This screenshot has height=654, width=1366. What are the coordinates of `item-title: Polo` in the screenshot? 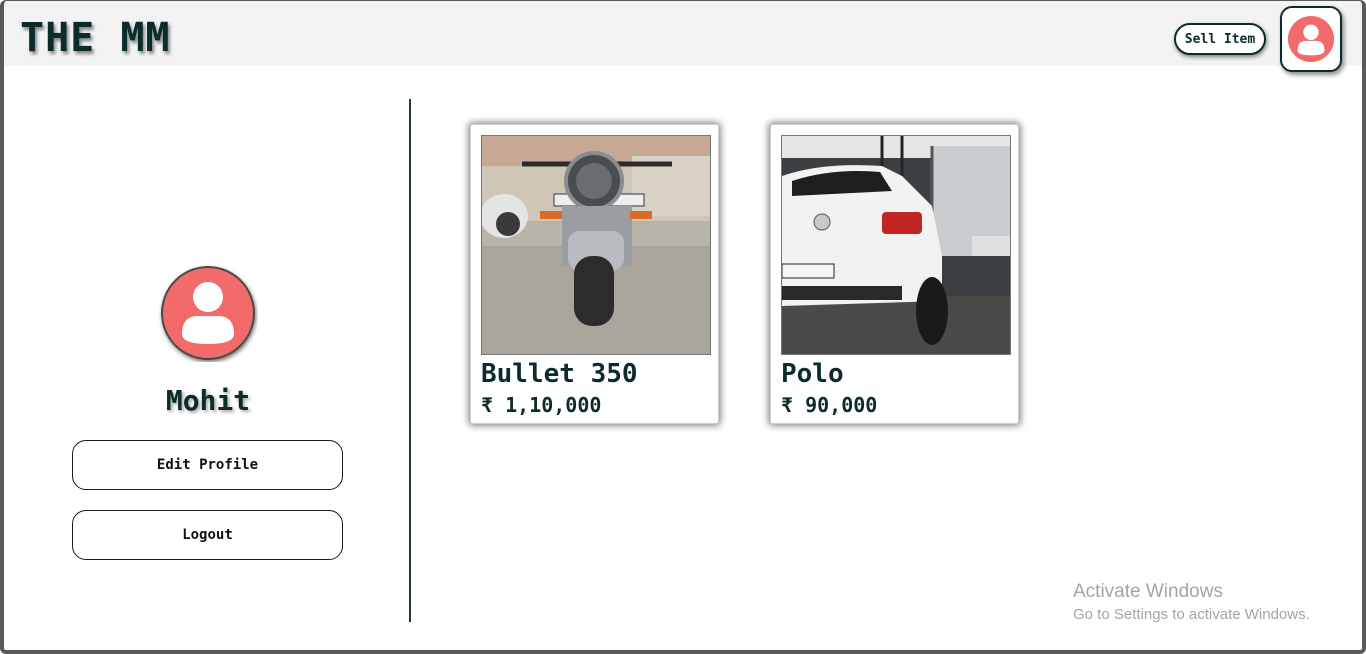 It's located at (812, 374).